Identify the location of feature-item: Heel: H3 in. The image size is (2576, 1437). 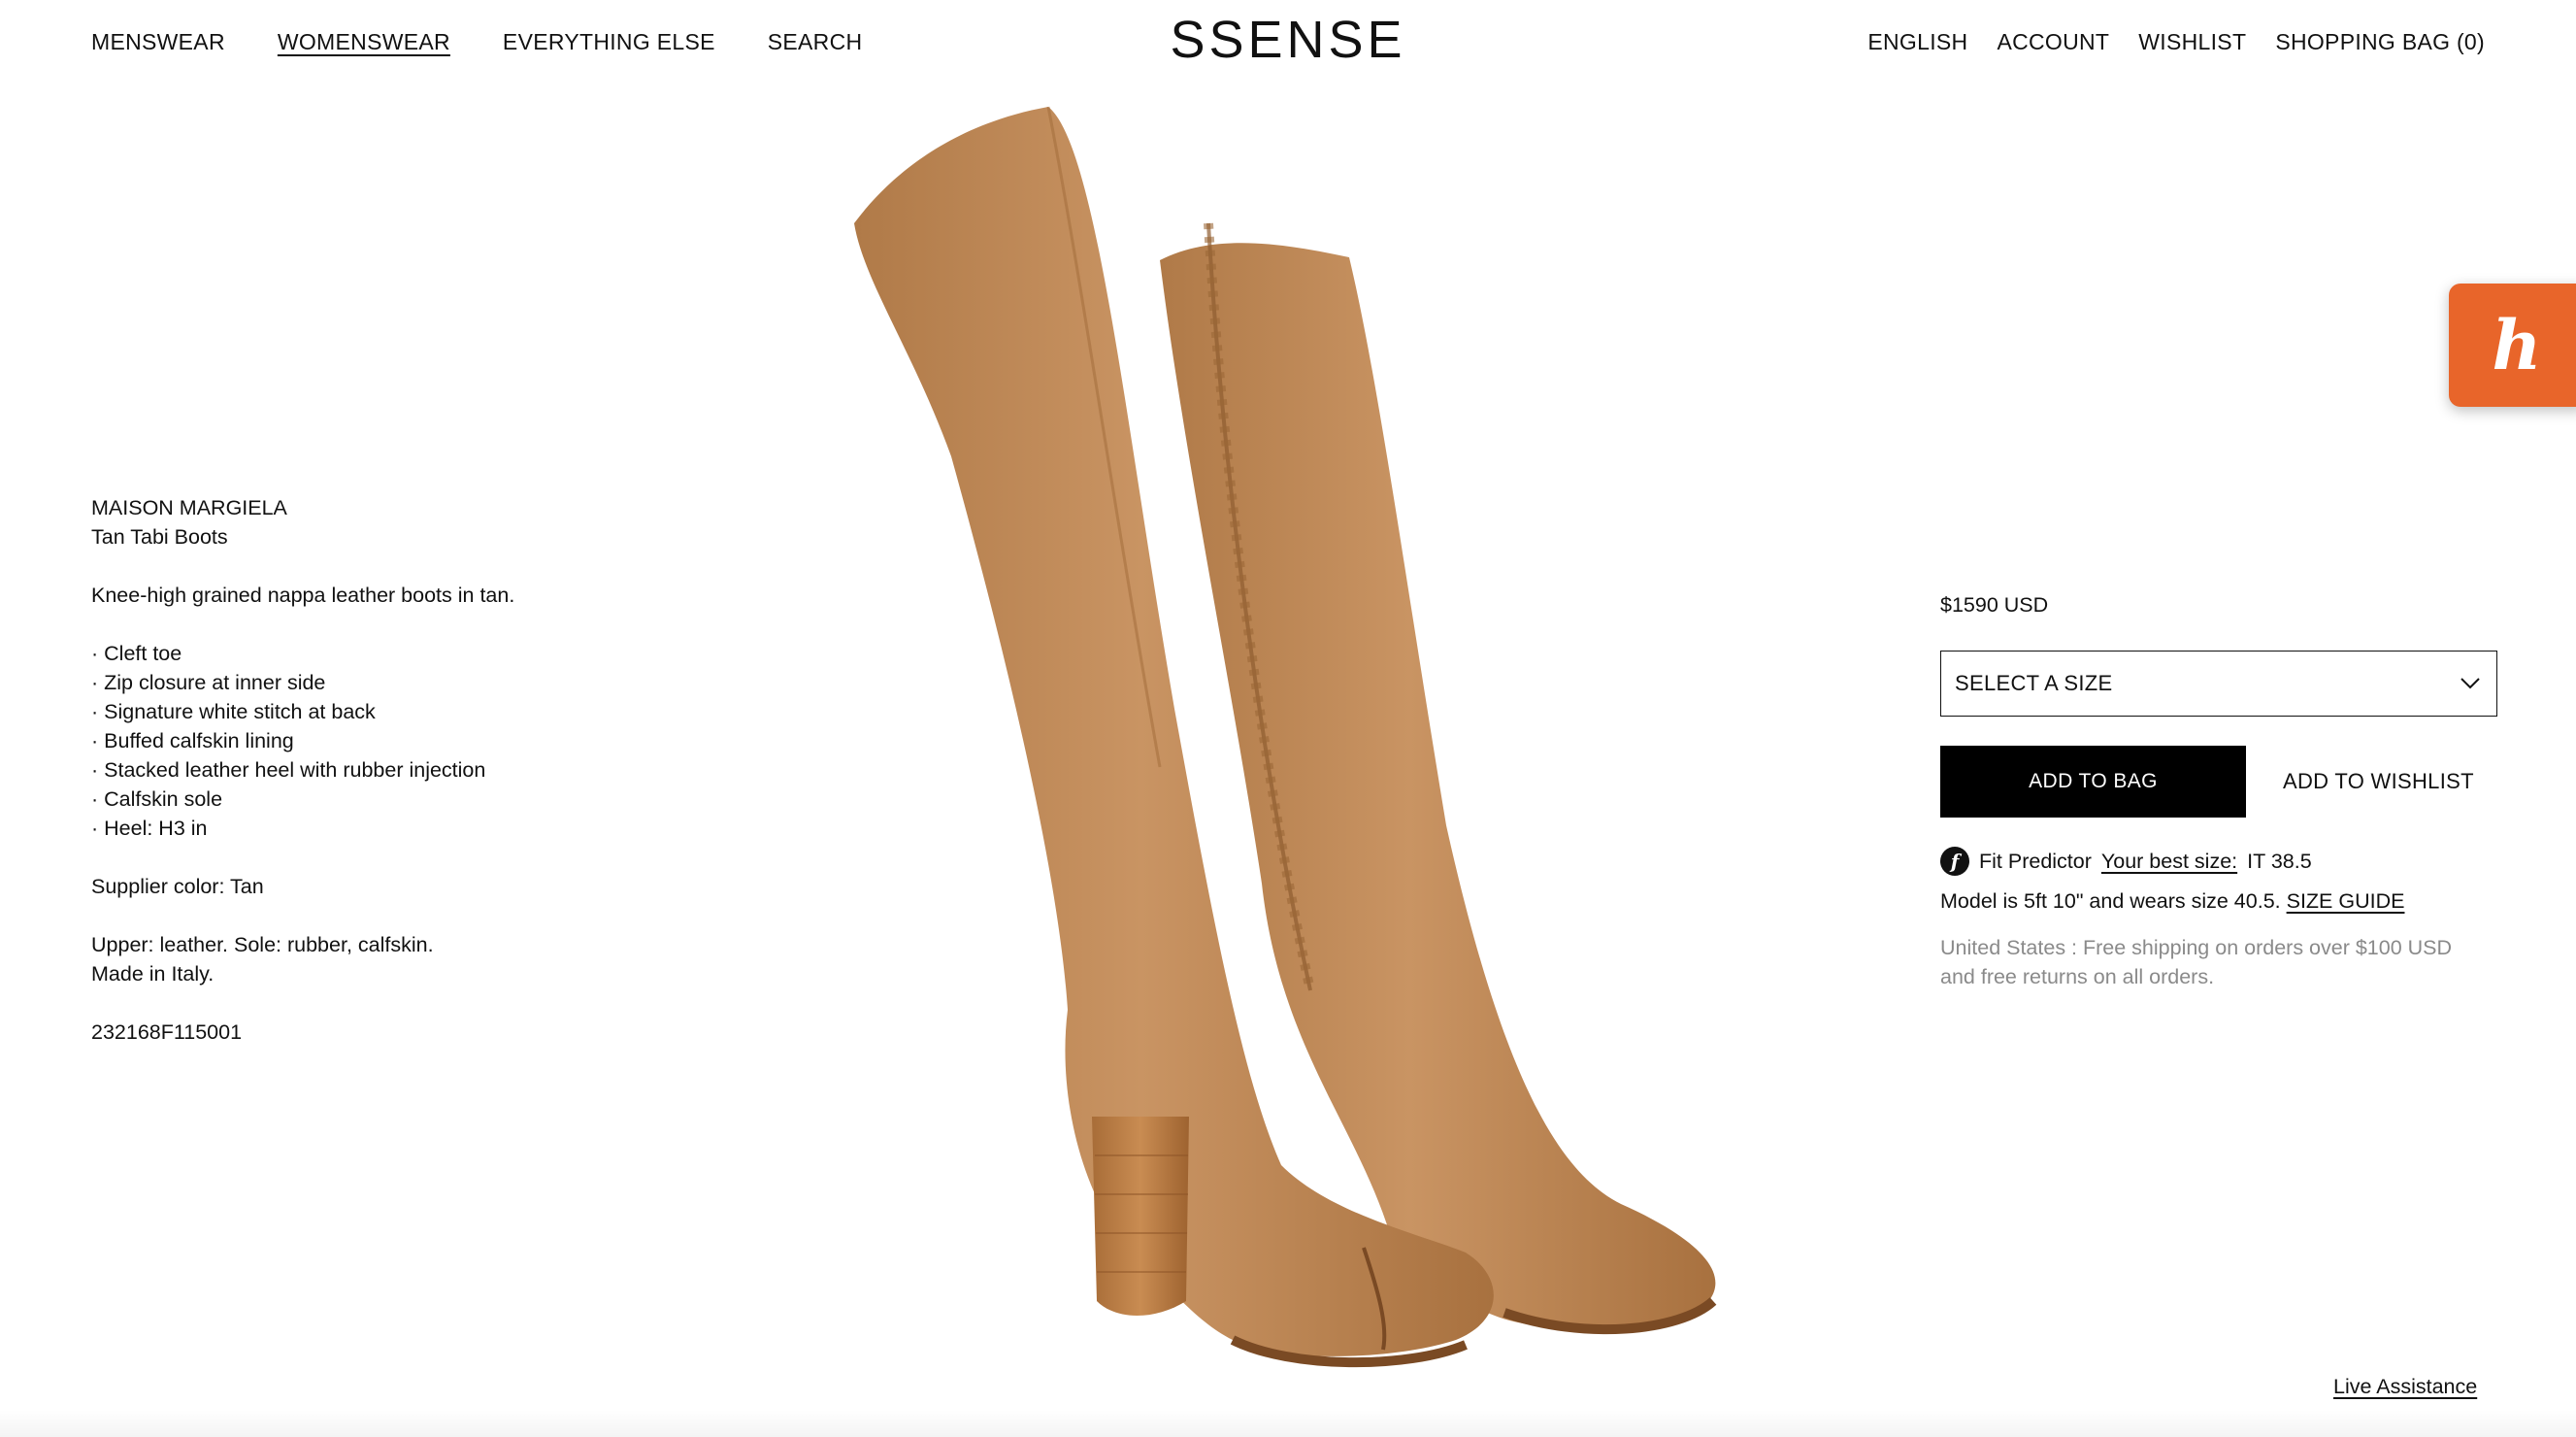
(392, 829).